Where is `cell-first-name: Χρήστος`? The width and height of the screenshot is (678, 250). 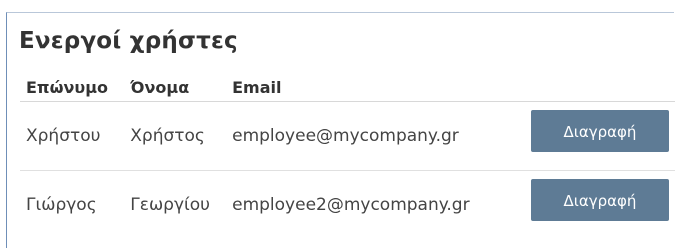 cell-first-name: Χρήστος is located at coordinates (175, 136).